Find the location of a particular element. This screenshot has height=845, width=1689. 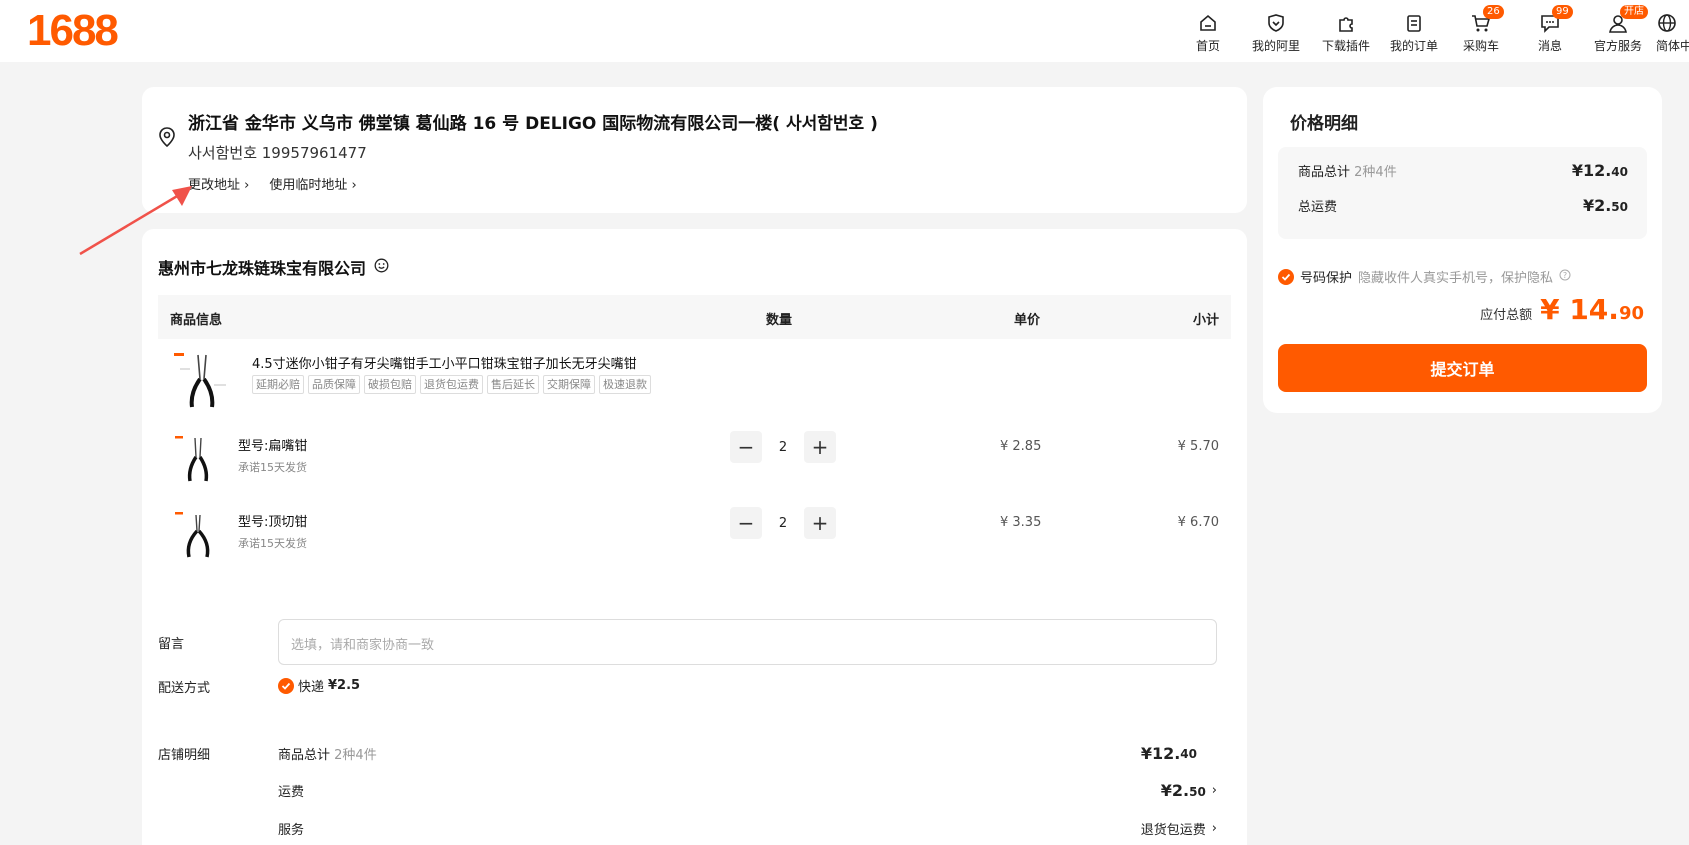

service-tag: 破损包赔 is located at coordinates (390, 384).